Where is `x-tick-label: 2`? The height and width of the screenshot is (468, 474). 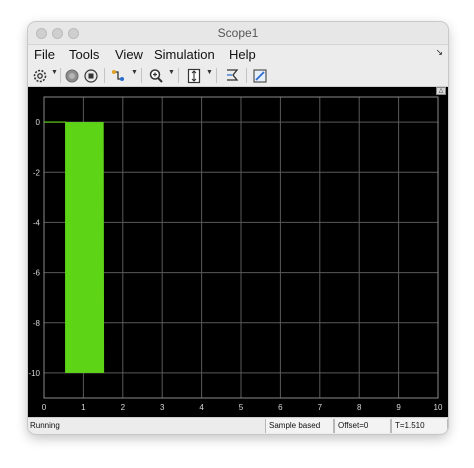
x-tick-label: 2 is located at coordinates (123, 407).